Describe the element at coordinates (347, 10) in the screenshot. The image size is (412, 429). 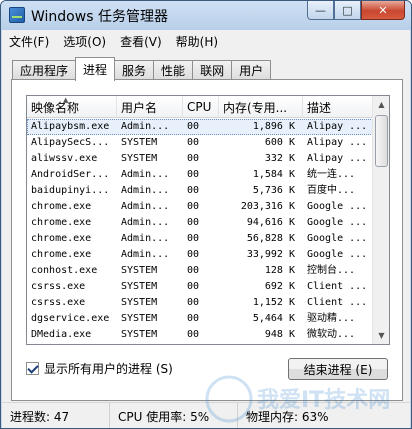
I see `maximize-button: □` at that location.